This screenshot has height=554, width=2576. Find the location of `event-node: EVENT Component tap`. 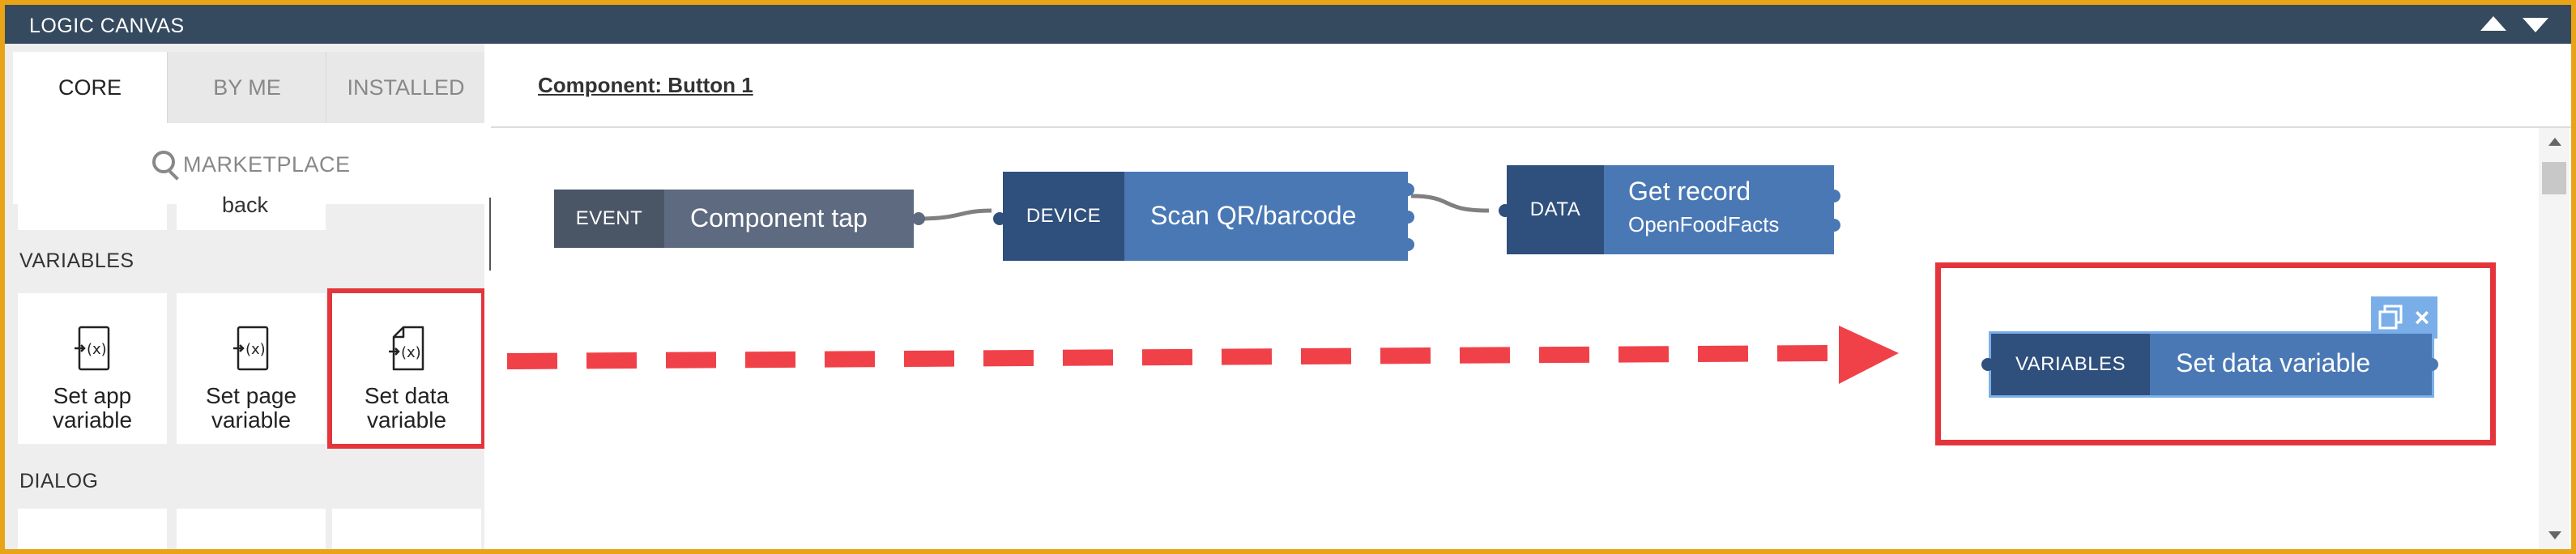

event-node: EVENT Component tap is located at coordinates (734, 219).